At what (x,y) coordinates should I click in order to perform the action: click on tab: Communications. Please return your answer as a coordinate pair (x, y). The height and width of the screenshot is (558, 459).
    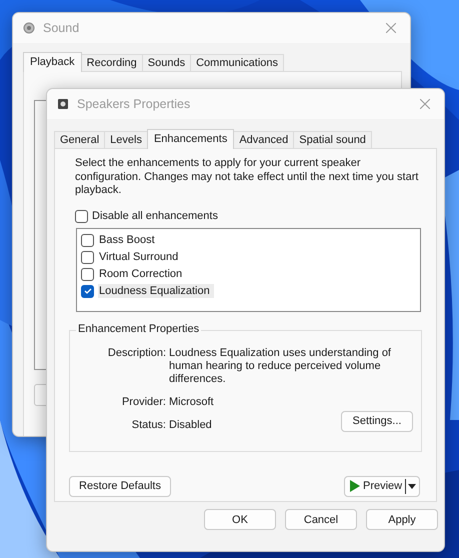
    Looking at the image, I should click on (237, 62).